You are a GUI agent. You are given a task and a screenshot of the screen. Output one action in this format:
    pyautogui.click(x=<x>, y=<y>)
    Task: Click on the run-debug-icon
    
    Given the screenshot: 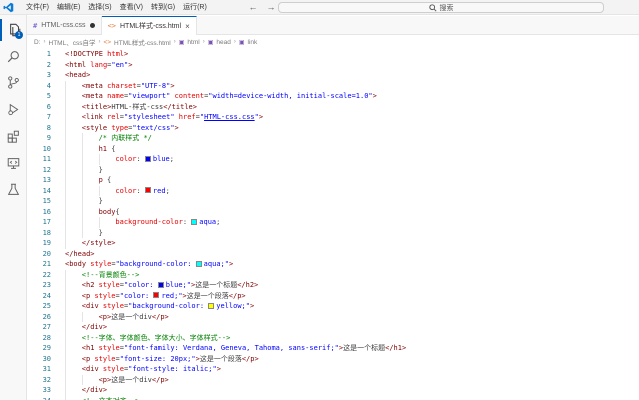 What is the action you would take?
    pyautogui.click(x=13, y=109)
    